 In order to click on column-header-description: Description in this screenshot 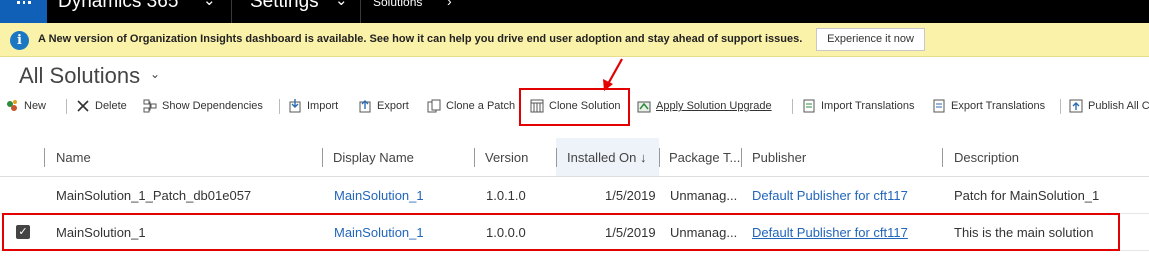, I will do `click(986, 157)`.